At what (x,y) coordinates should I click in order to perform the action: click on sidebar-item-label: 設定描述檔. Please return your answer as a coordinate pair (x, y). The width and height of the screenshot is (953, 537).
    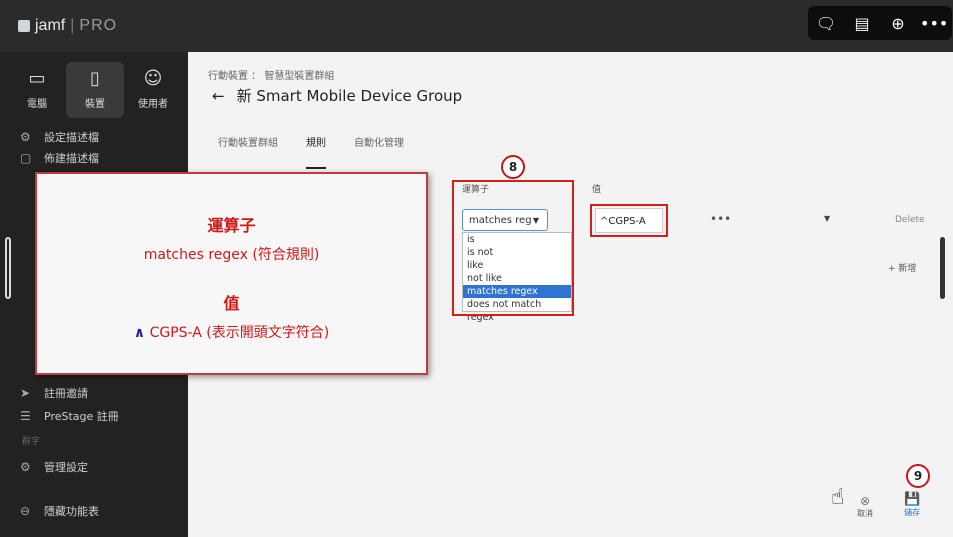
    Looking at the image, I should click on (71, 137).